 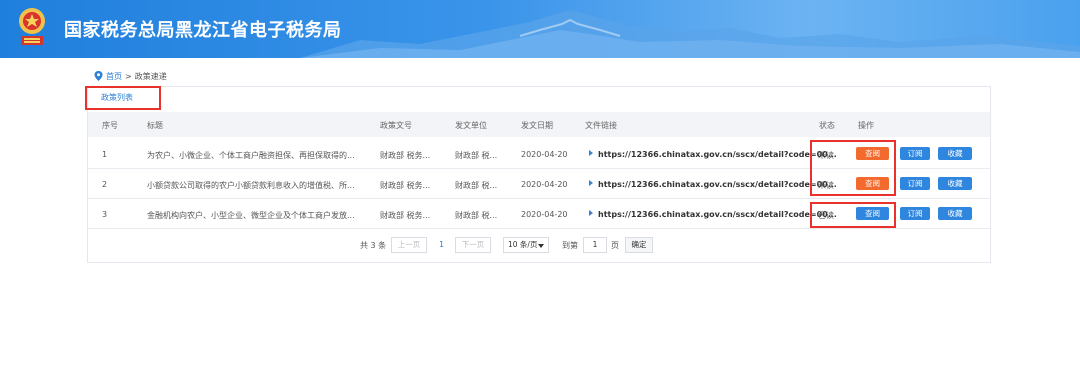 I want to click on column-header-date: 发文日期, so click(x=537, y=125).